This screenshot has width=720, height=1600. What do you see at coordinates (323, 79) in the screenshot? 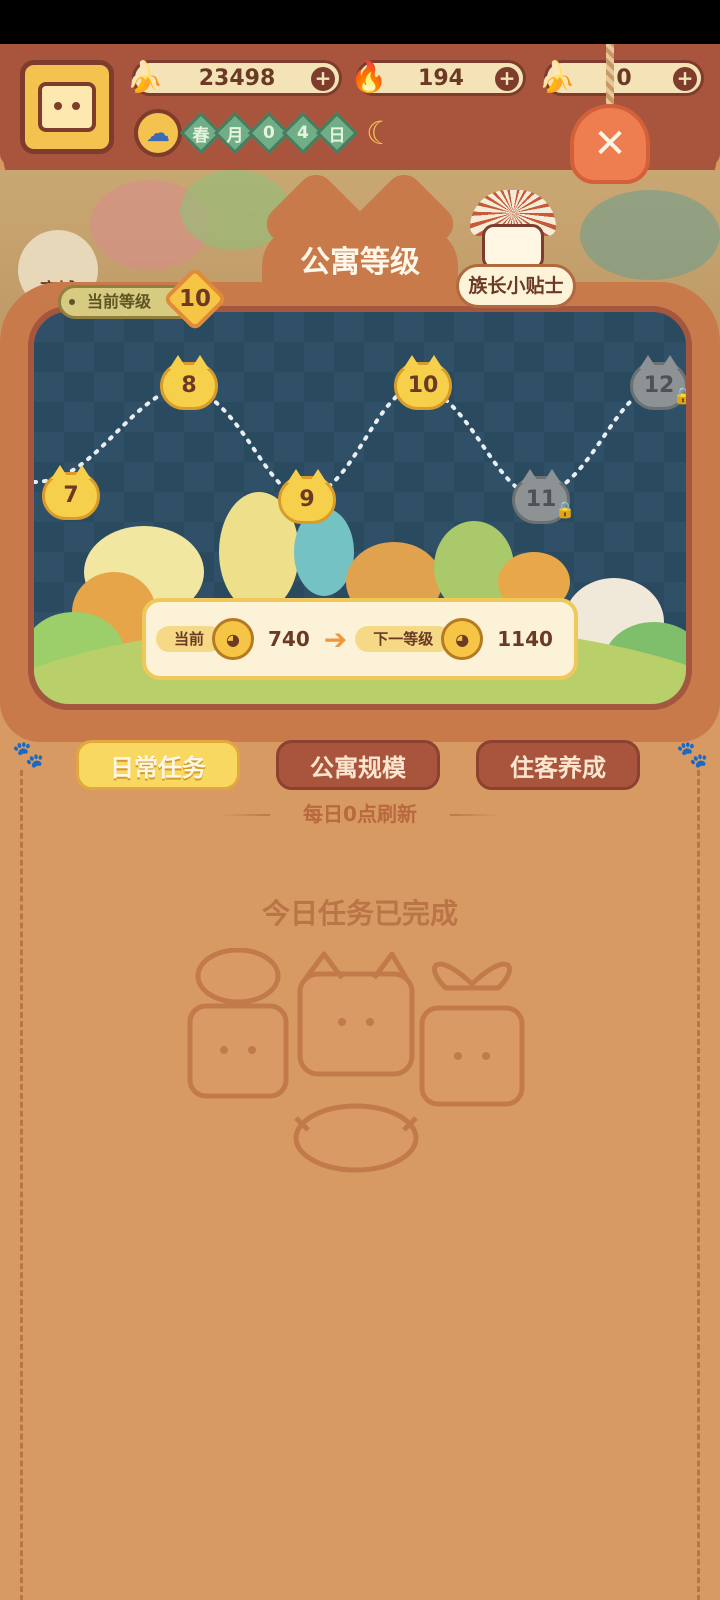
I see `add-banana-button: +` at bounding box center [323, 79].